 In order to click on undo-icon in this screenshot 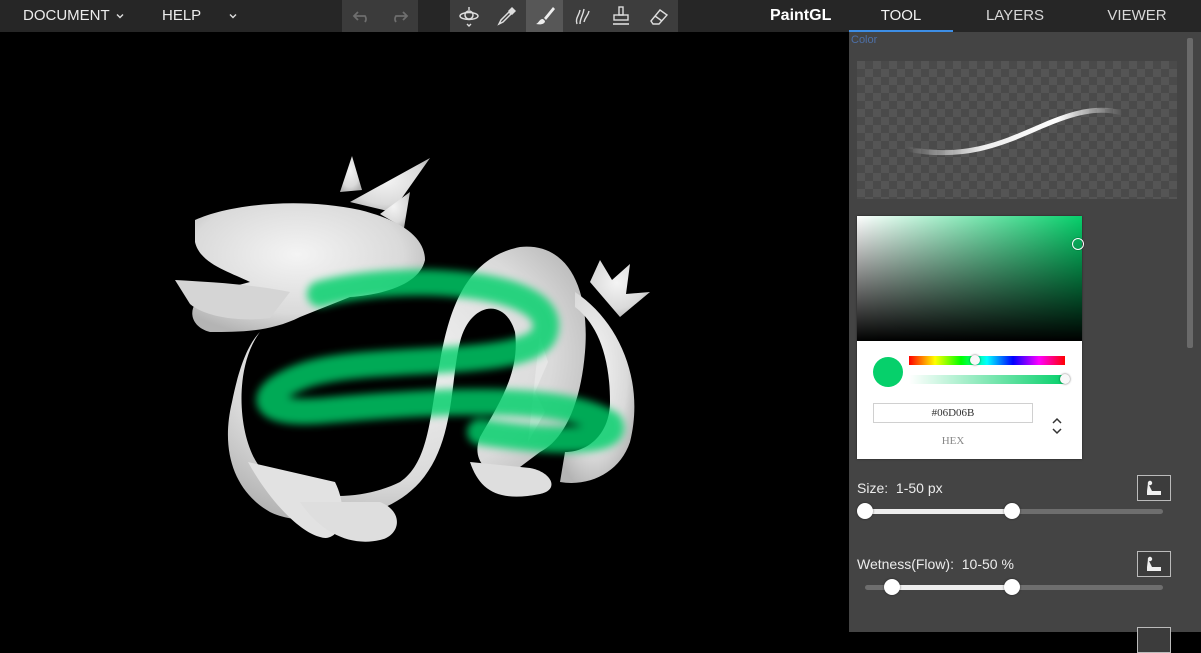, I will do `click(359, 17)`.